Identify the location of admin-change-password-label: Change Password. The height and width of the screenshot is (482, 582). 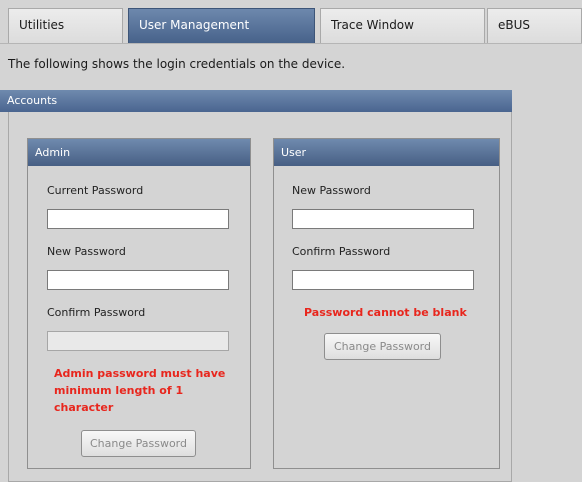
(138, 443).